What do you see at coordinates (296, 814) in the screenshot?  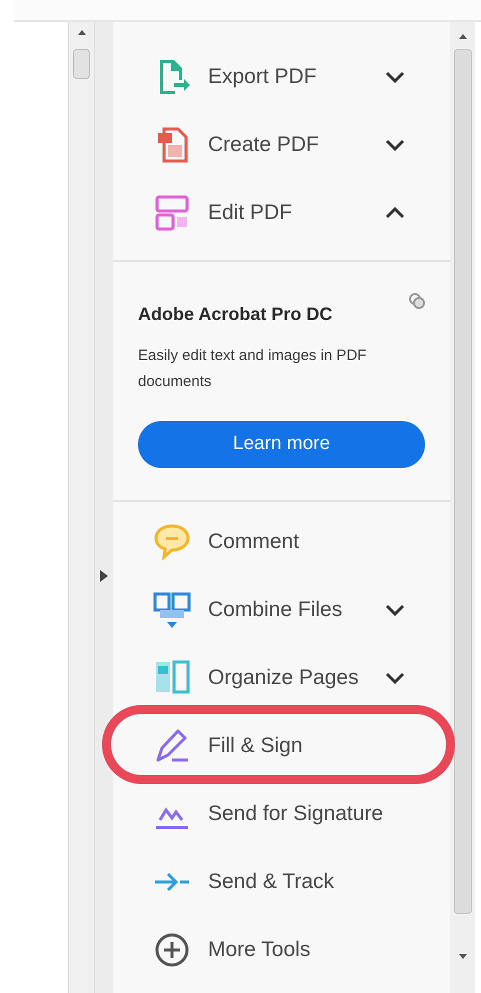 I see `tool-label: Send for Signature` at bounding box center [296, 814].